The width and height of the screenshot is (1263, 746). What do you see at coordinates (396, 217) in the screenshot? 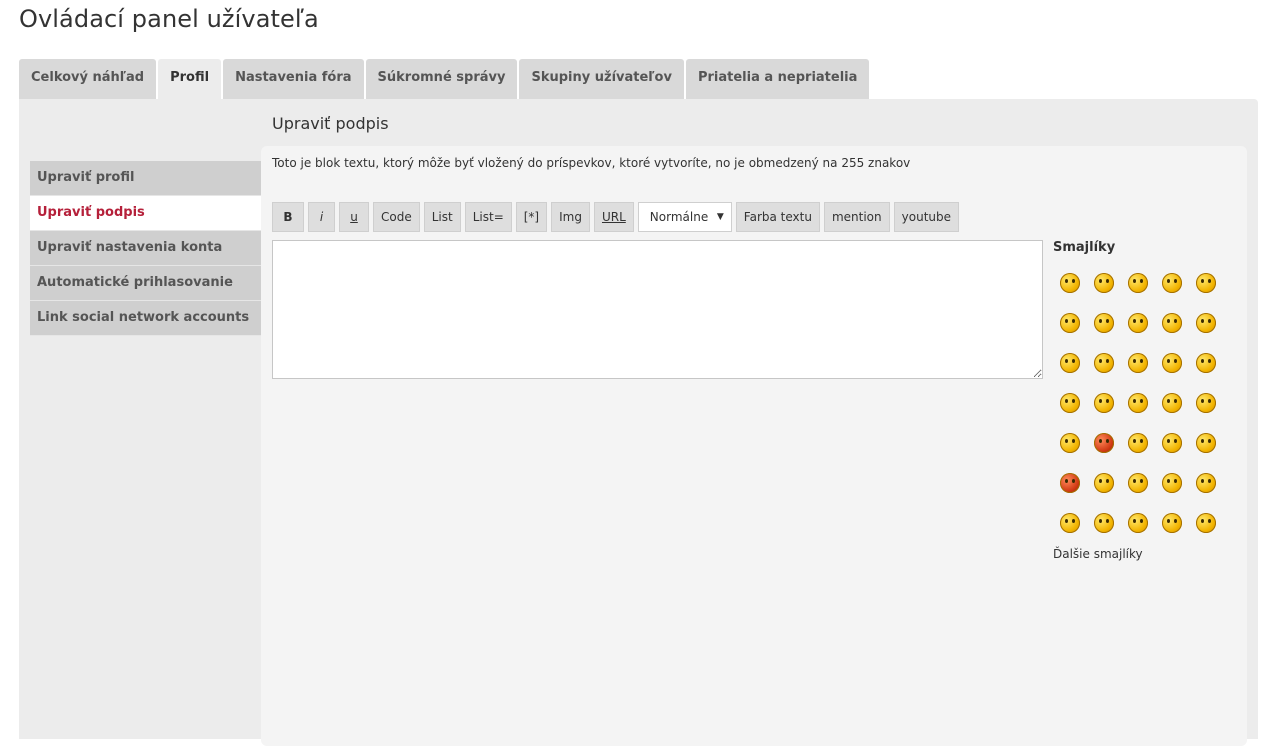
I see `code-button: Code` at bounding box center [396, 217].